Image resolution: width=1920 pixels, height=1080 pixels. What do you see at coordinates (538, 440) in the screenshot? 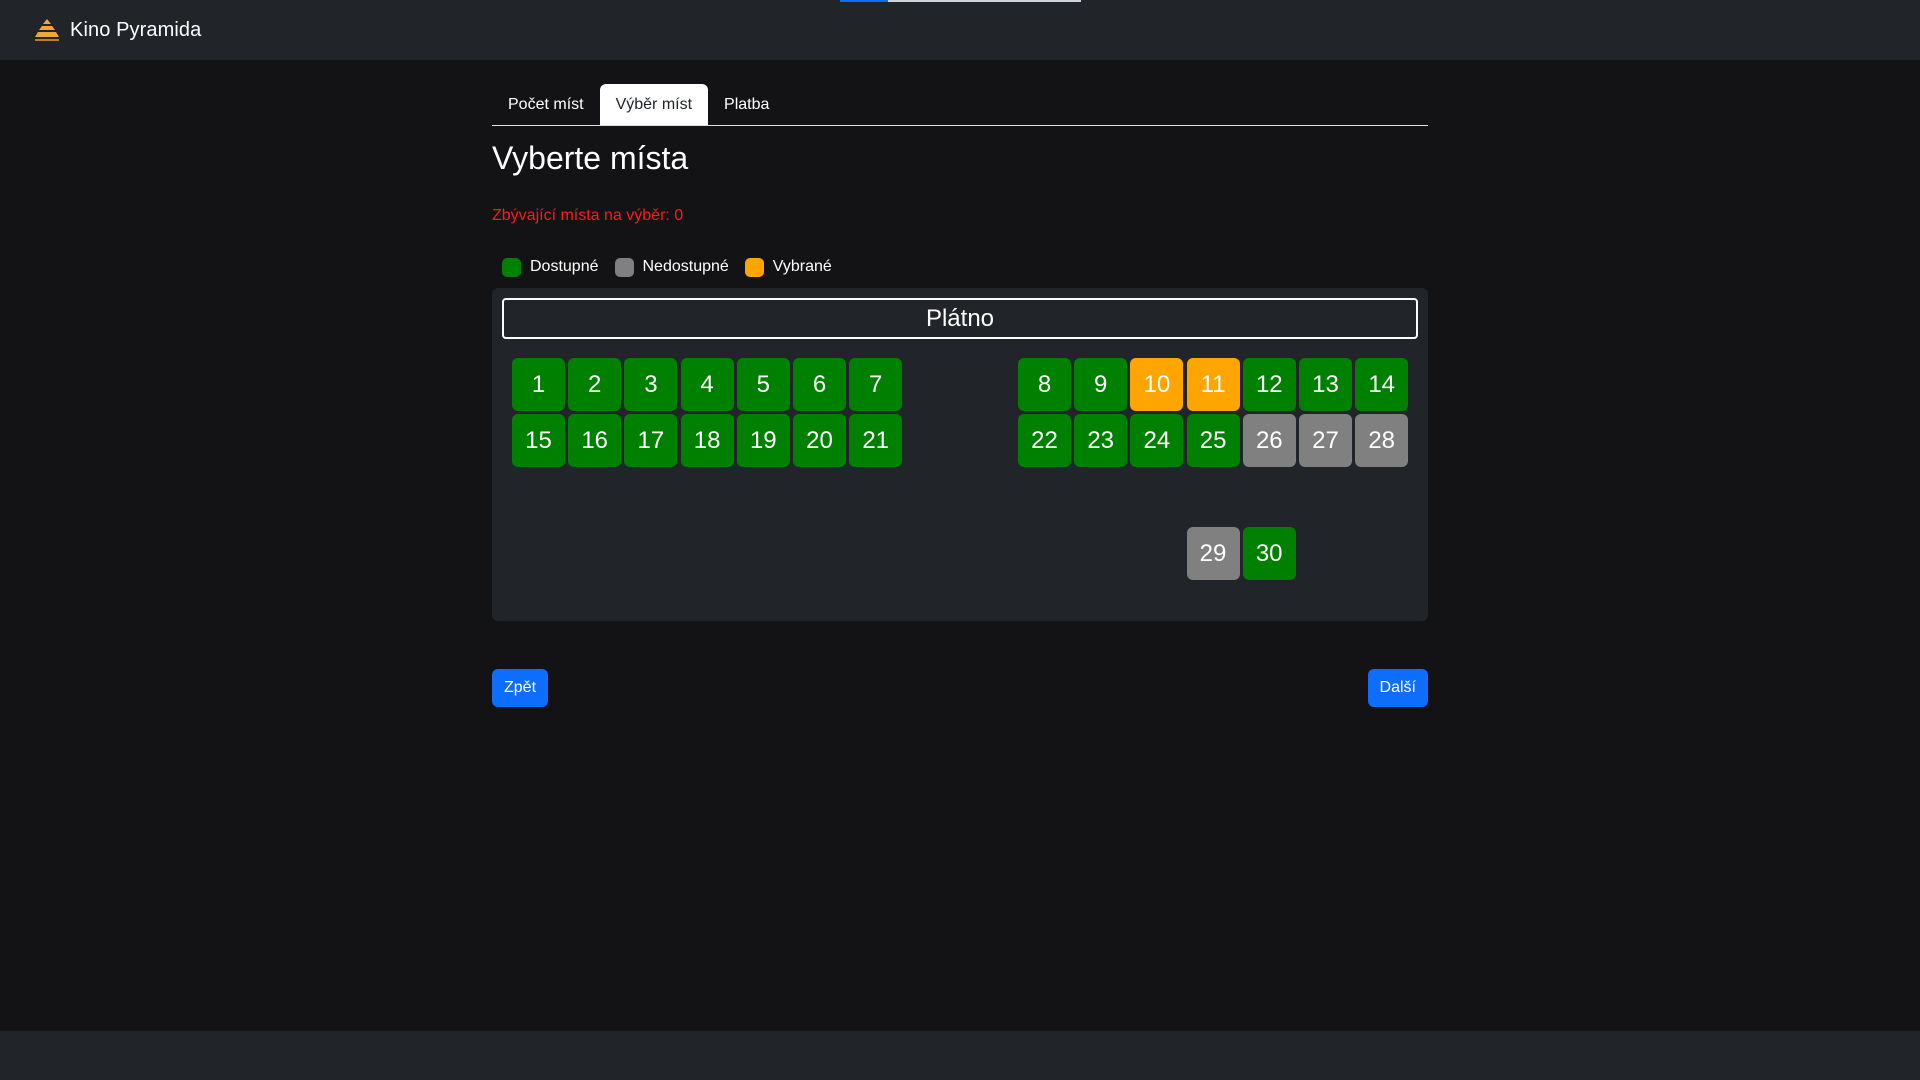
I see `seat-15: 15` at bounding box center [538, 440].